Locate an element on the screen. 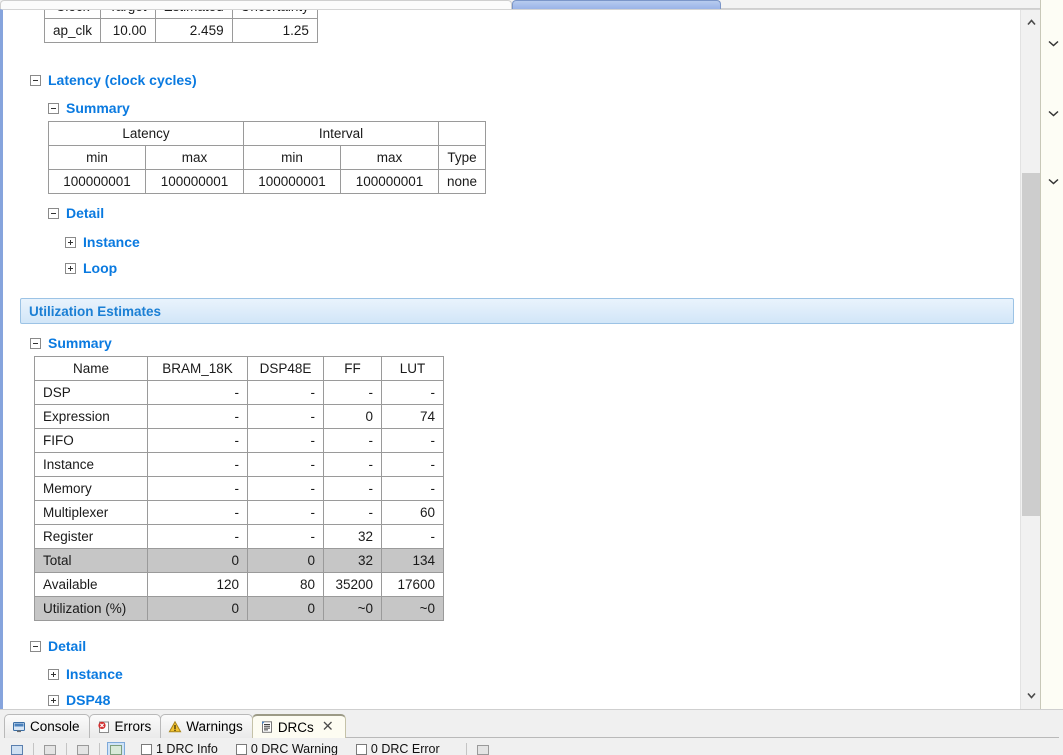  tree-node-utilization-detail: Detail is located at coordinates (58, 646).